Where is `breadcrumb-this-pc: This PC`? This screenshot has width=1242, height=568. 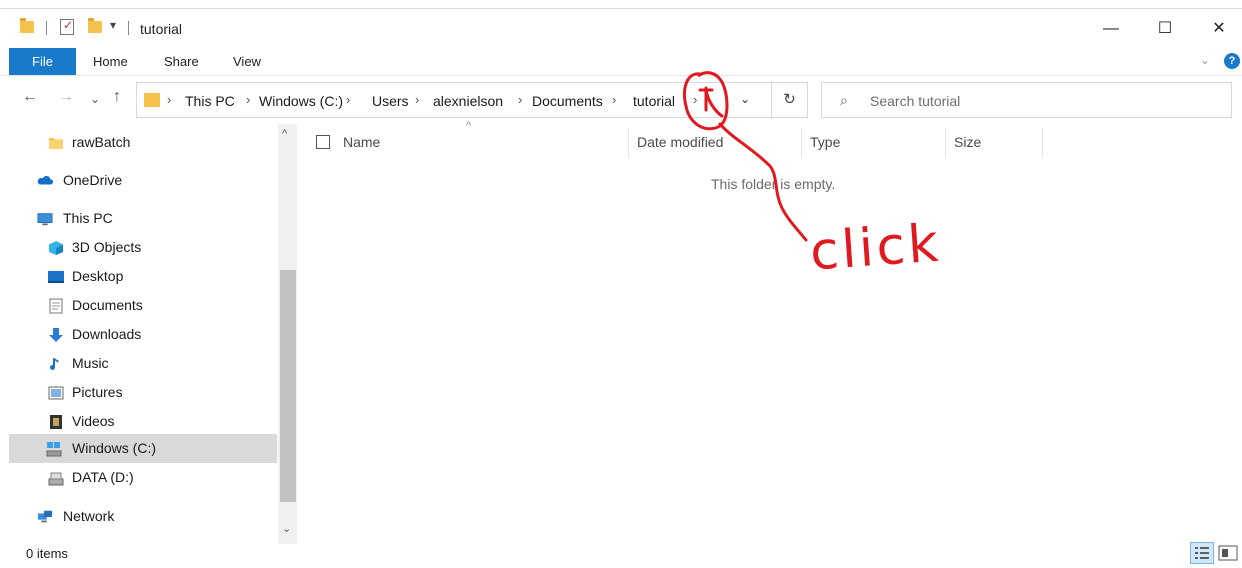
breadcrumb-this-pc: This PC is located at coordinates (210, 101).